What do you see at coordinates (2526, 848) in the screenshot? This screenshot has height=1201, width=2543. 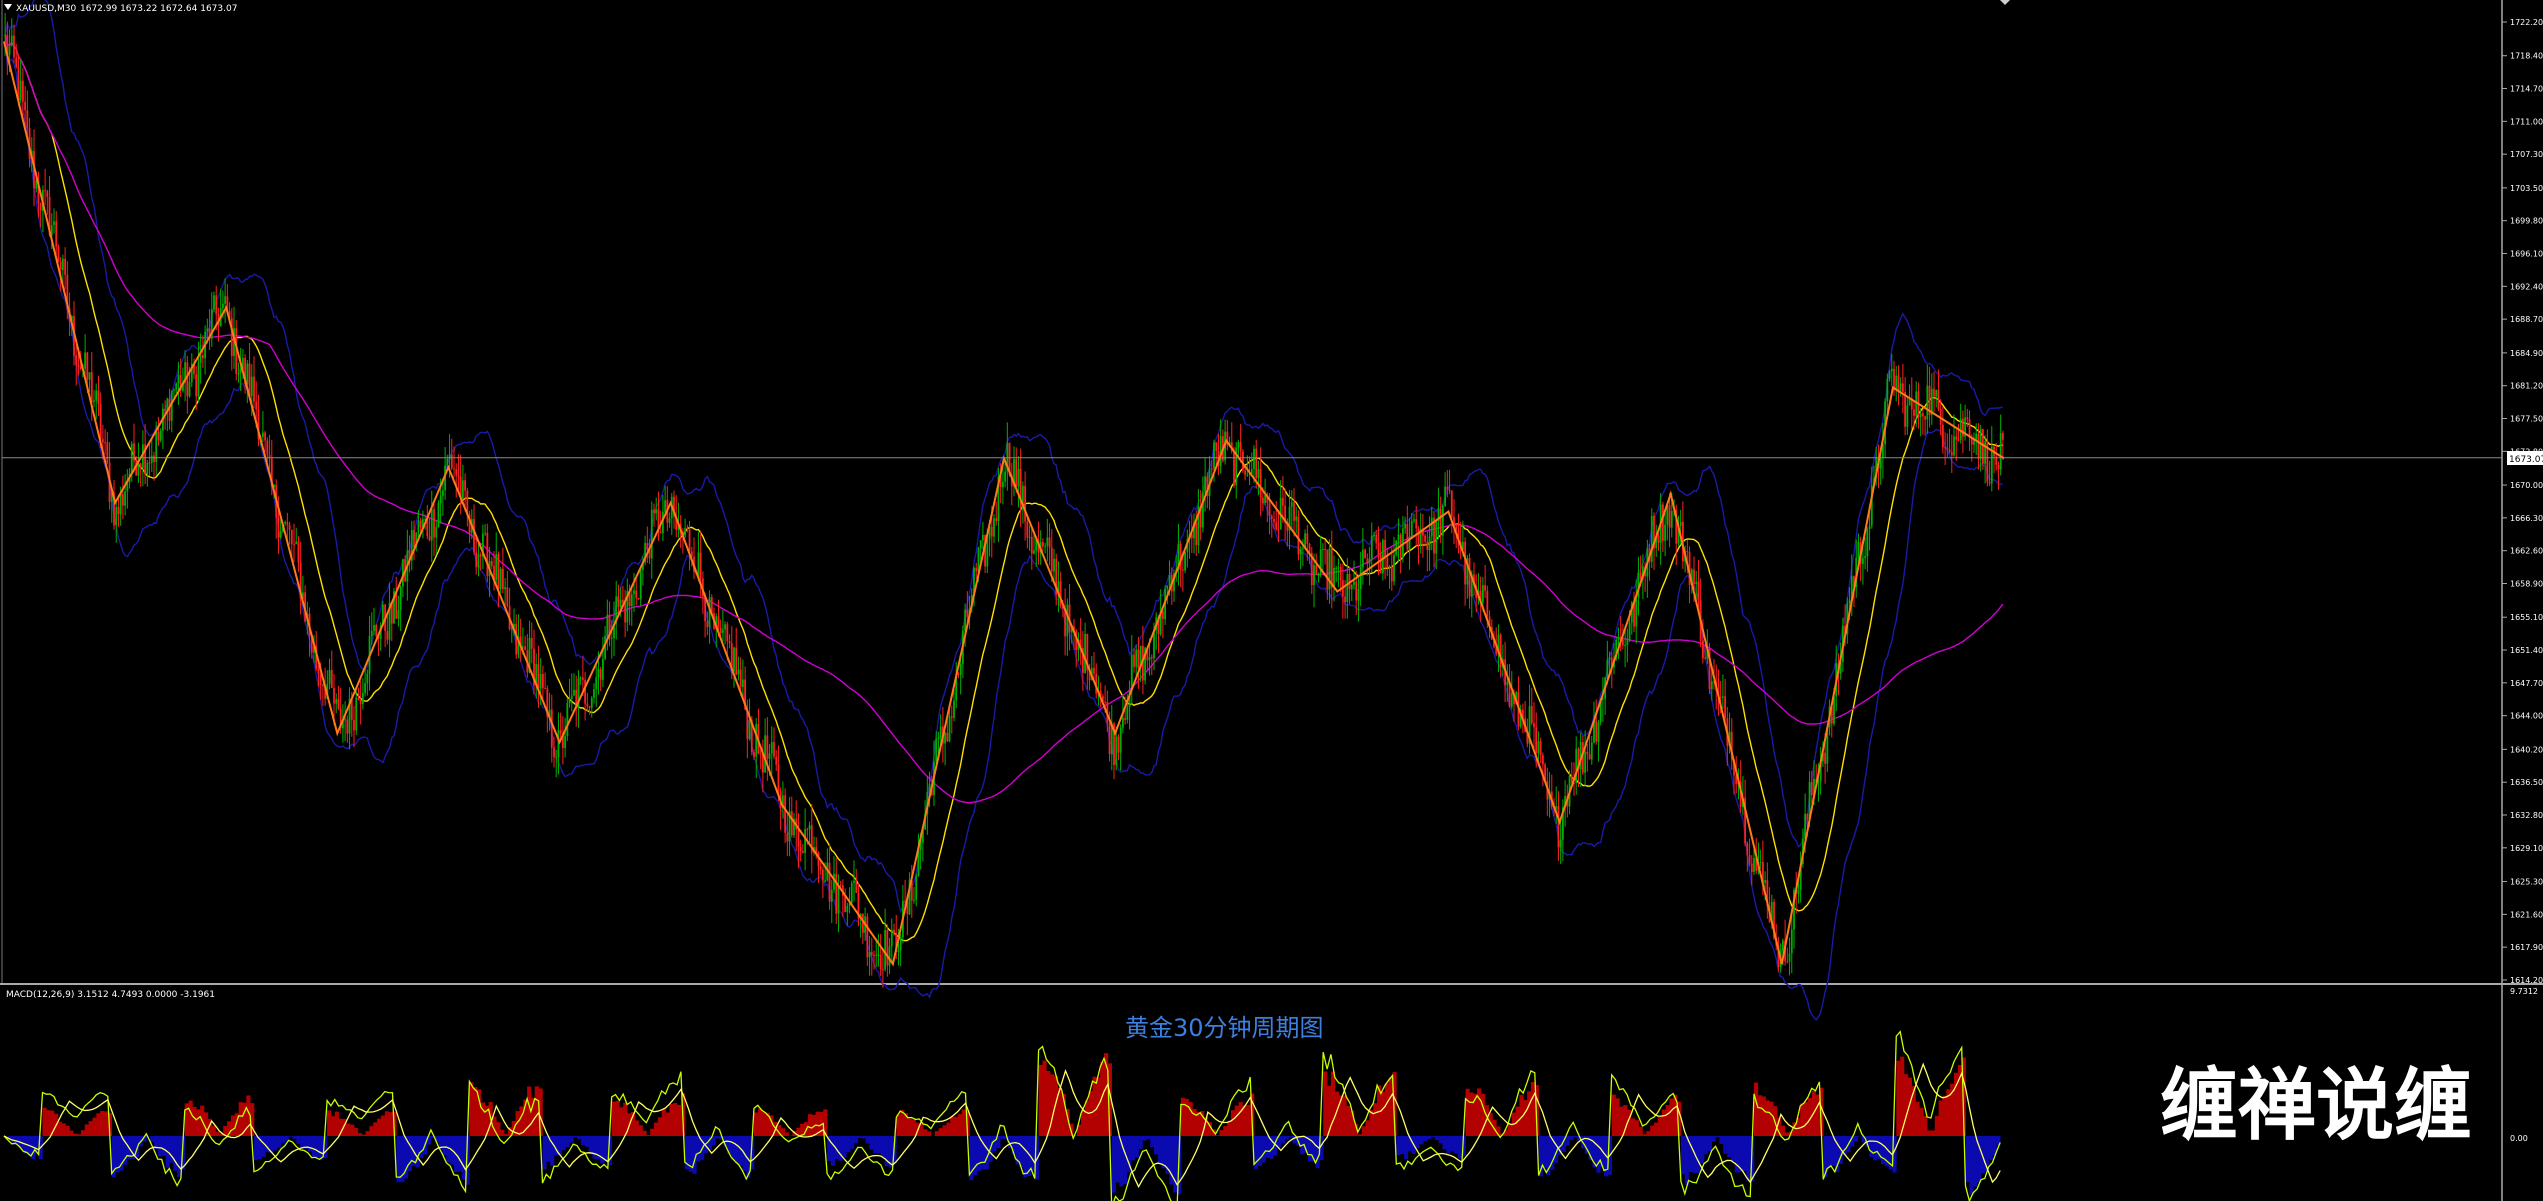 I see `price-tick-label: 1629.10` at bounding box center [2526, 848].